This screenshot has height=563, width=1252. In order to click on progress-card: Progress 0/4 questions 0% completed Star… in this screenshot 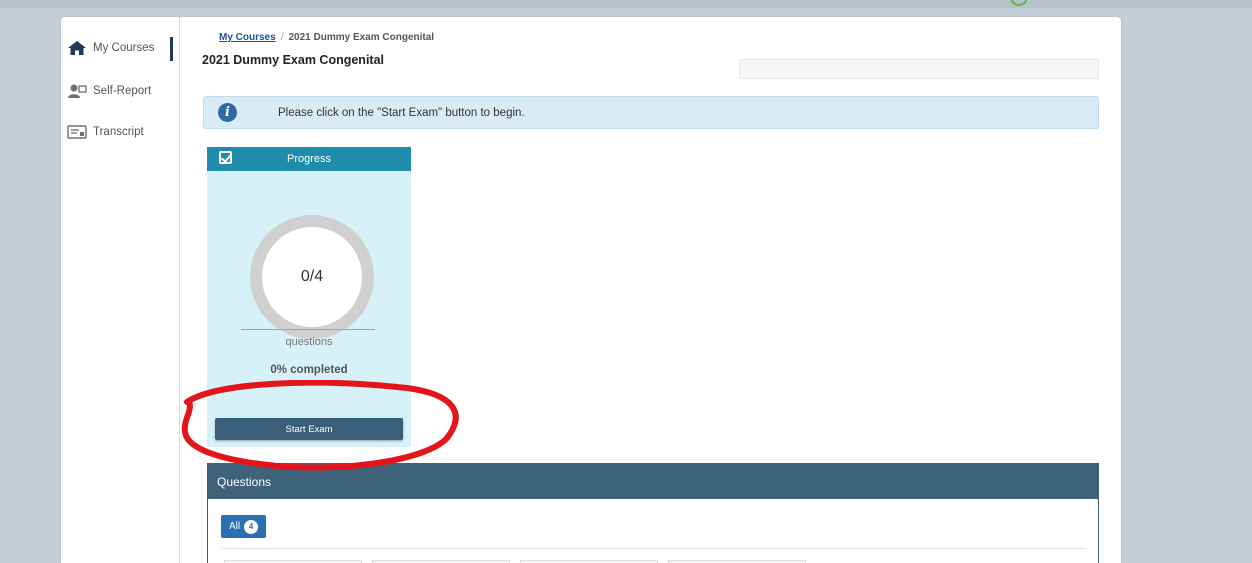, I will do `click(309, 297)`.